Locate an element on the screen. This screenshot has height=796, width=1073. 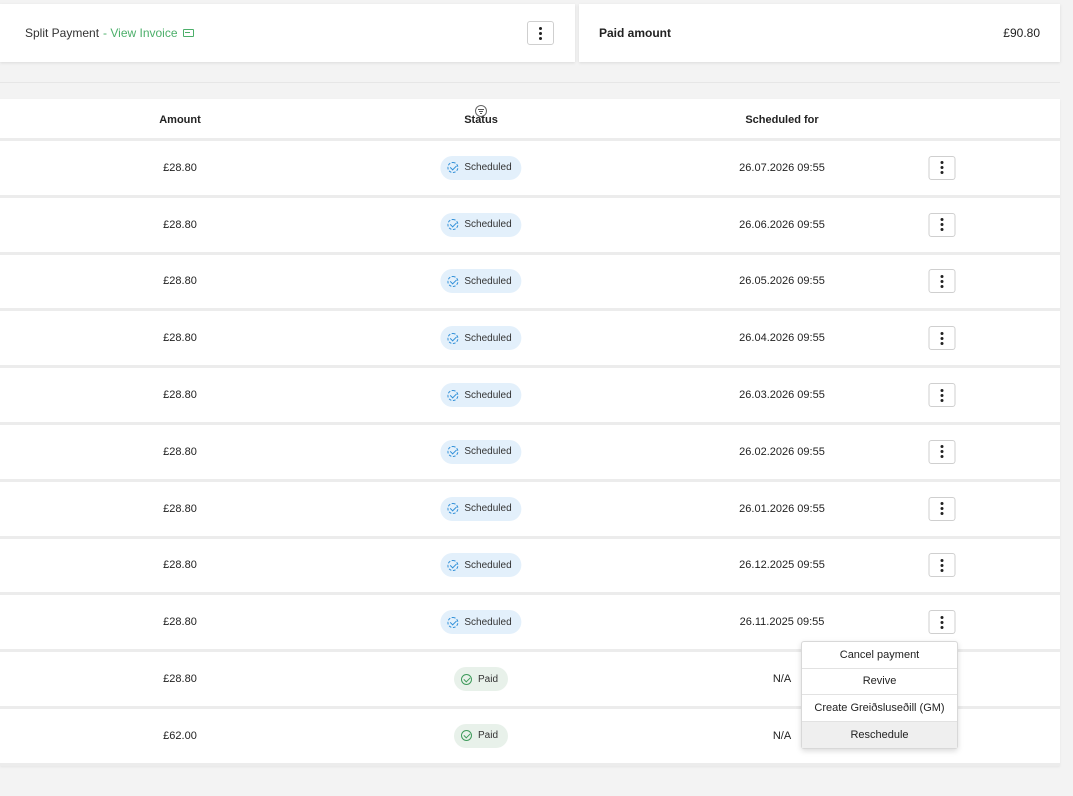
header-scheduled-for: Scheduled for is located at coordinates (781, 120).